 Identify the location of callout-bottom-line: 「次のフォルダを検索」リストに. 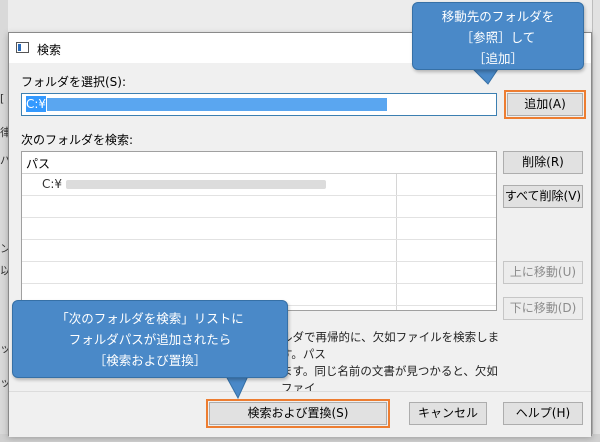
(150, 318).